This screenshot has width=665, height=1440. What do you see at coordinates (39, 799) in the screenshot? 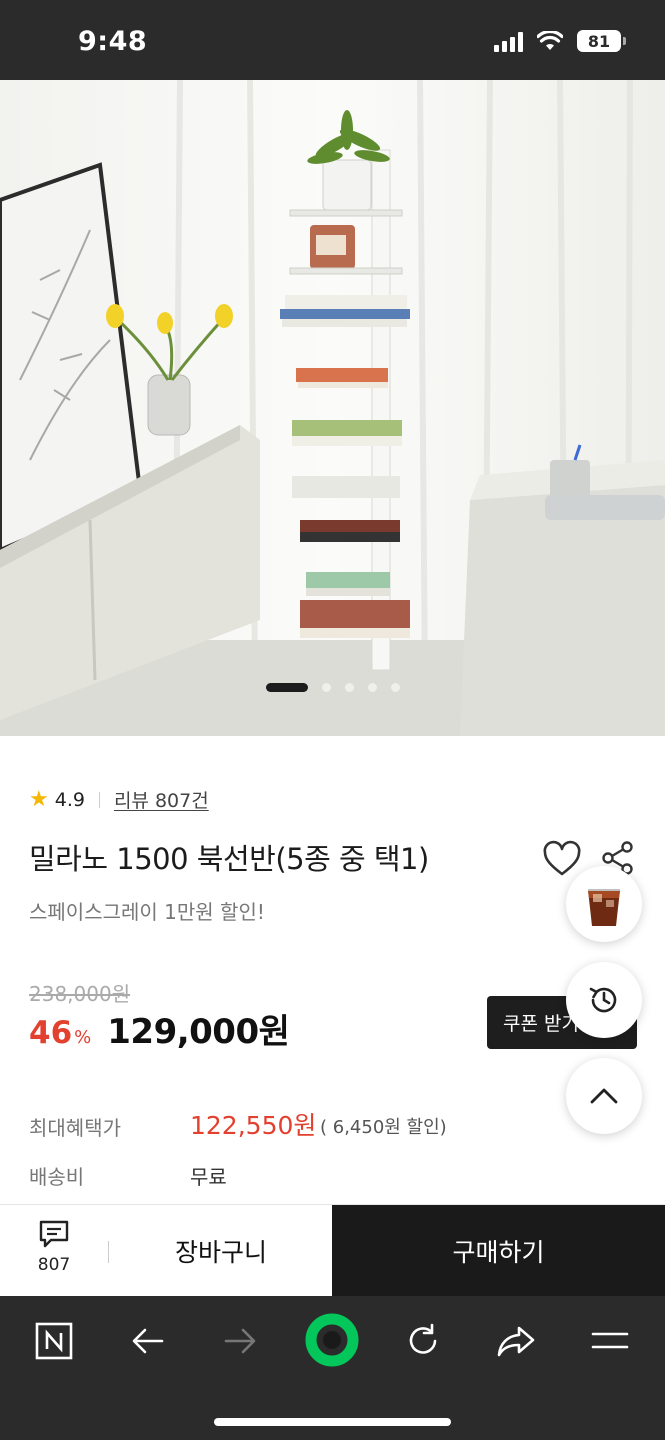
I see `star-icon: ★` at bounding box center [39, 799].